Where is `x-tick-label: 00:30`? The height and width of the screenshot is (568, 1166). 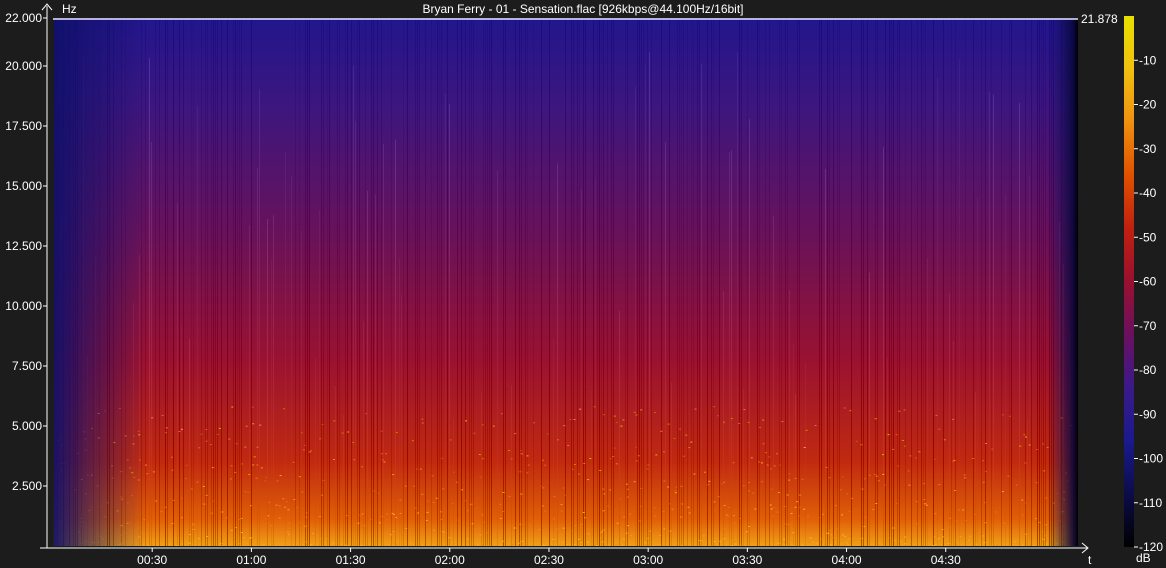
x-tick-label: 00:30 is located at coordinates (152, 560).